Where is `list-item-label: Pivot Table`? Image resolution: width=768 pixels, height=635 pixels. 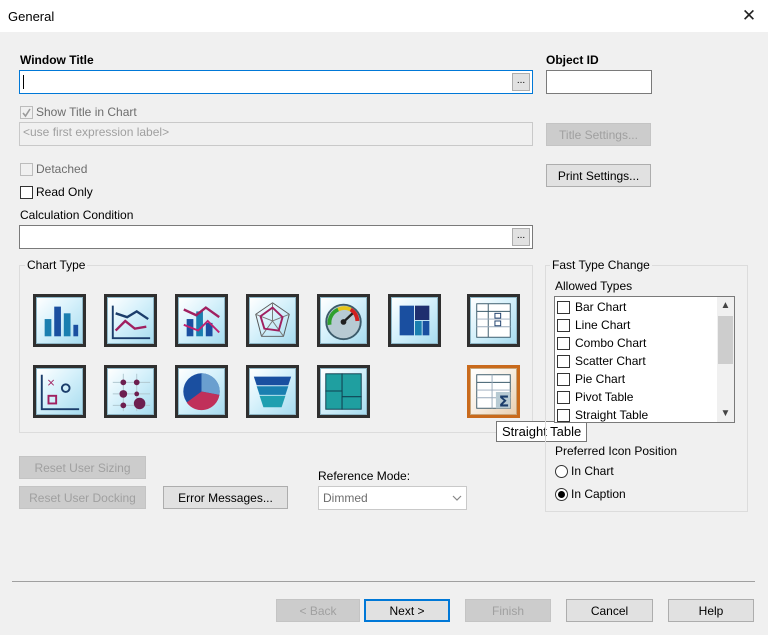 list-item-label: Pivot Table is located at coordinates (604, 397).